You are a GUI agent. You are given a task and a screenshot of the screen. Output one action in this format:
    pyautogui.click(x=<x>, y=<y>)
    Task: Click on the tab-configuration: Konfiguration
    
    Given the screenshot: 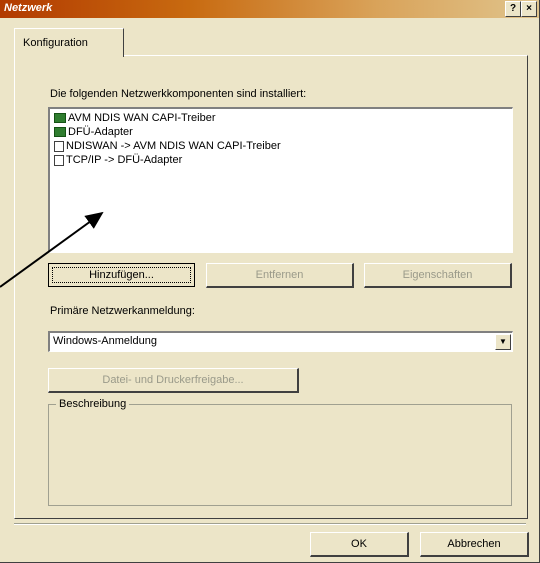 What is the action you would take?
    pyautogui.click(x=69, y=42)
    